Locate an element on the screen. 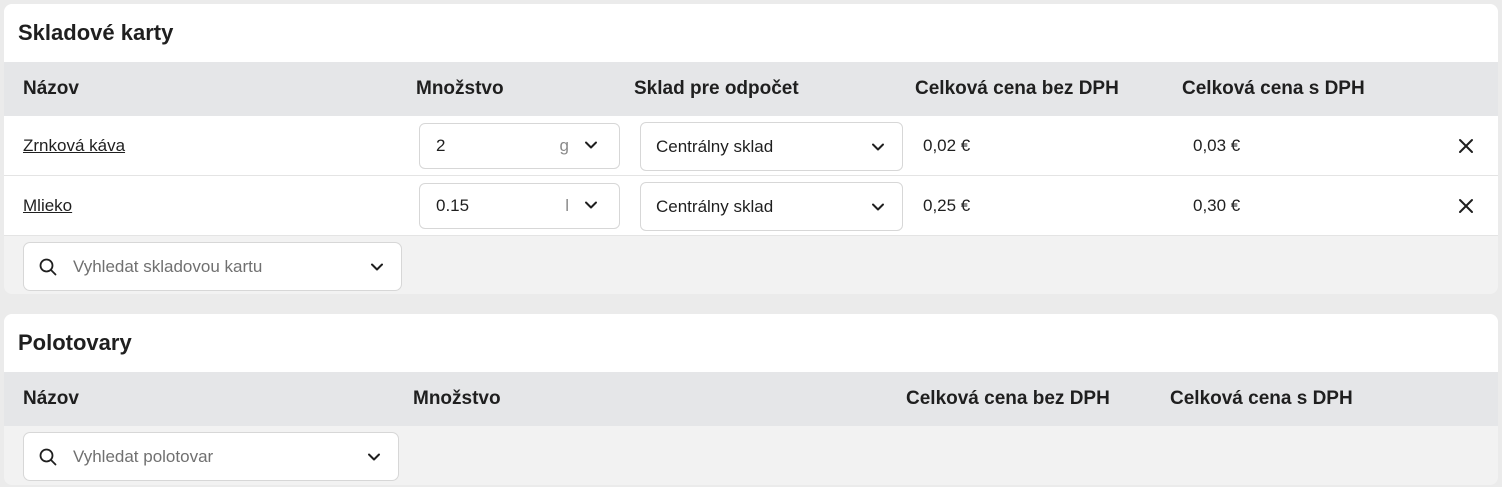 This screenshot has height=487, width=1502. semi-products-title: Polotovary is located at coordinates (751, 343).